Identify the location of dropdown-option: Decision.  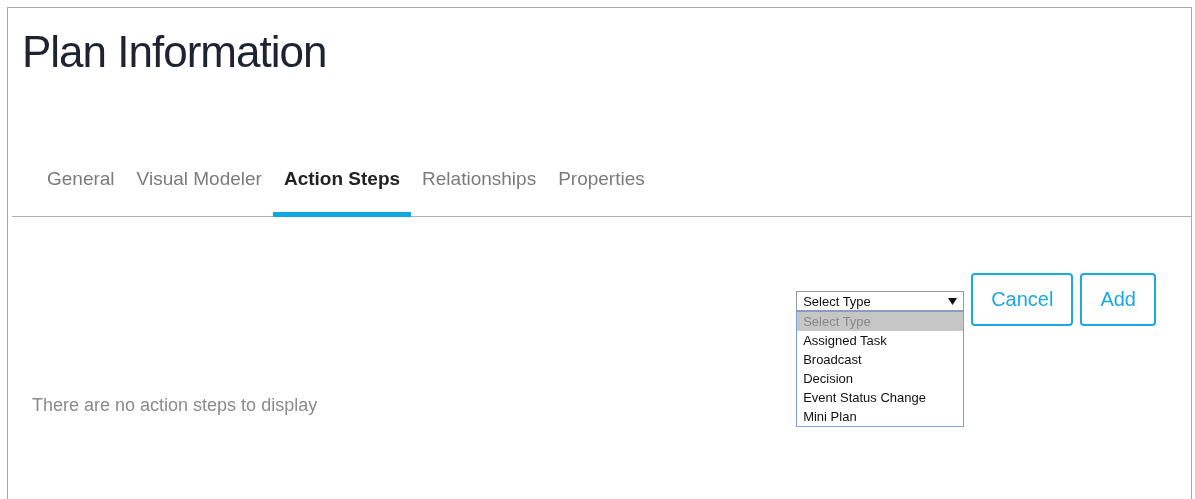
(880, 378).